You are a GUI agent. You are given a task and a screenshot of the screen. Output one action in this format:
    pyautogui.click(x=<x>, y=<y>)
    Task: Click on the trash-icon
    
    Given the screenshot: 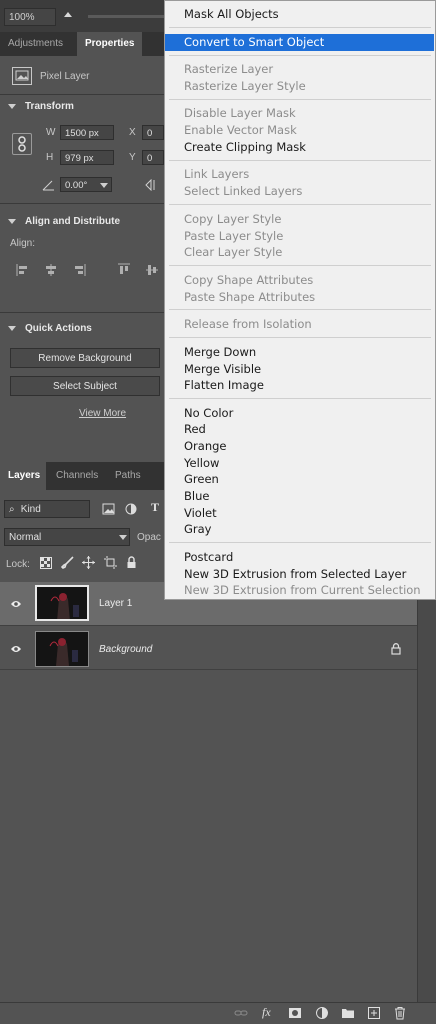 What is the action you would take?
    pyautogui.click(x=400, y=1013)
    